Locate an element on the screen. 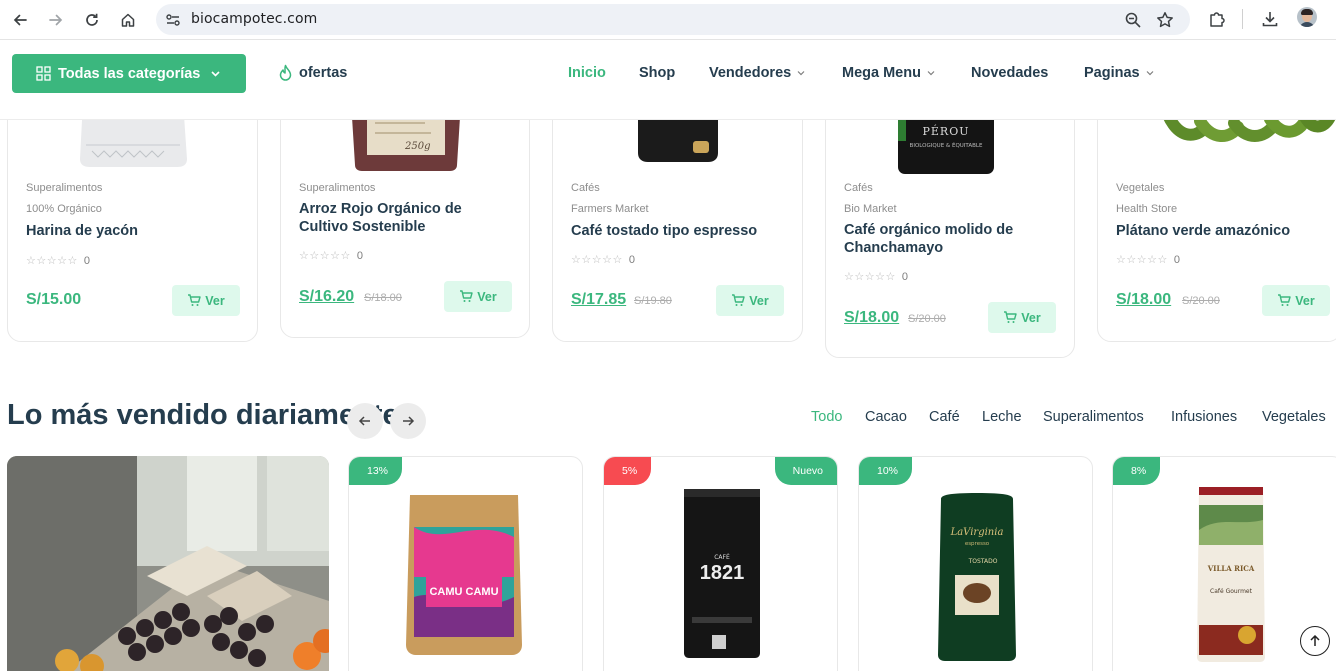 This screenshot has width=1336, height=671. downloads-button is located at coordinates (1270, 19).